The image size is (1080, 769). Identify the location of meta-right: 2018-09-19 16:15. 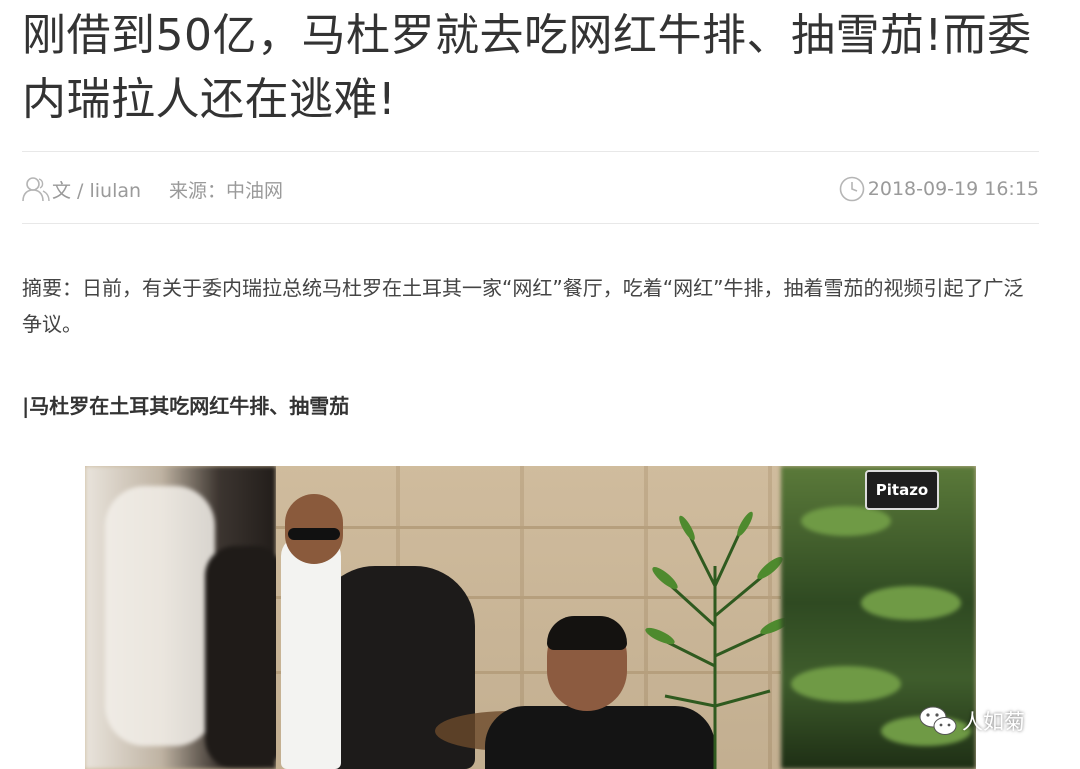
(938, 189).